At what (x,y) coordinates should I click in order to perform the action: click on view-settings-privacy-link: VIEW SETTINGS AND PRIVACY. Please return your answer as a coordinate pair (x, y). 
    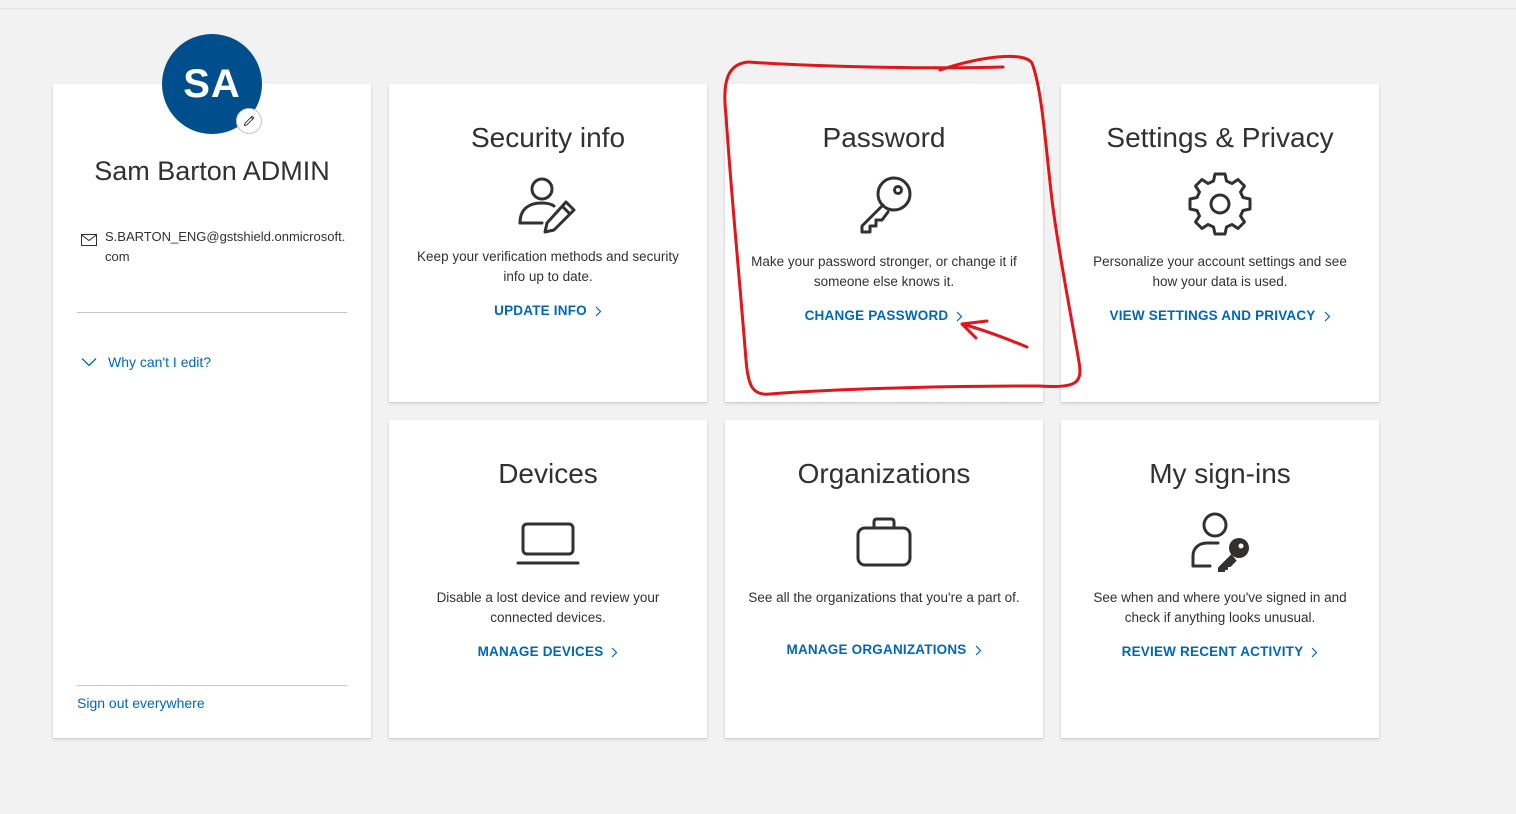
    Looking at the image, I should click on (1220, 315).